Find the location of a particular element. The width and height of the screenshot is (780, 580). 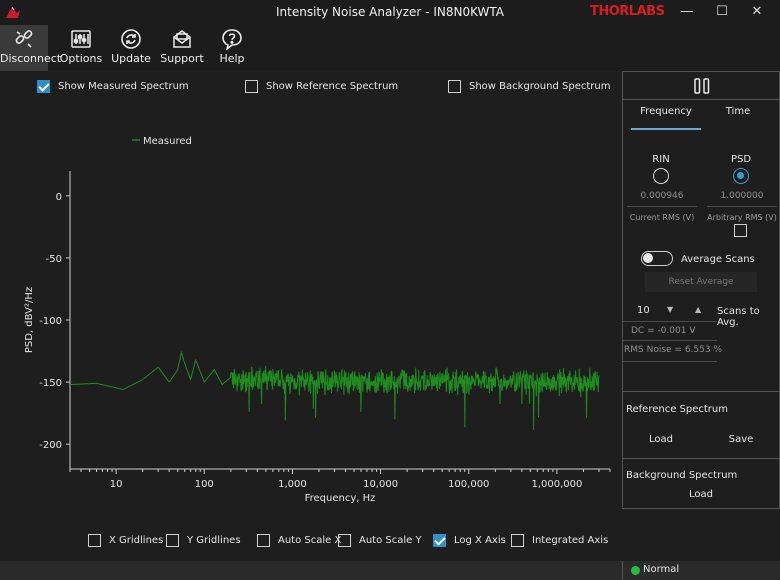

show-background-label: Show Background Spectrum is located at coordinates (540, 86).